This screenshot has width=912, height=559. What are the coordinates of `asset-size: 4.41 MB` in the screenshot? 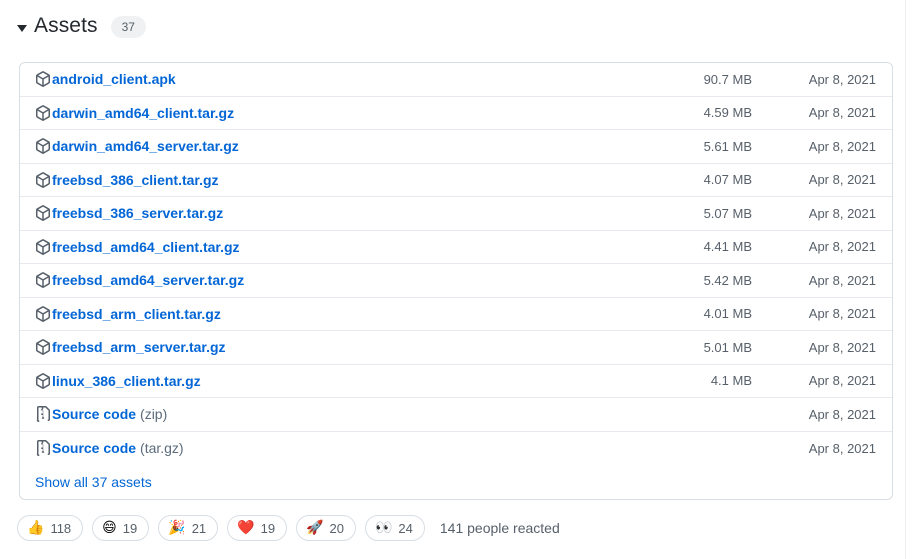 It's located at (727, 247).